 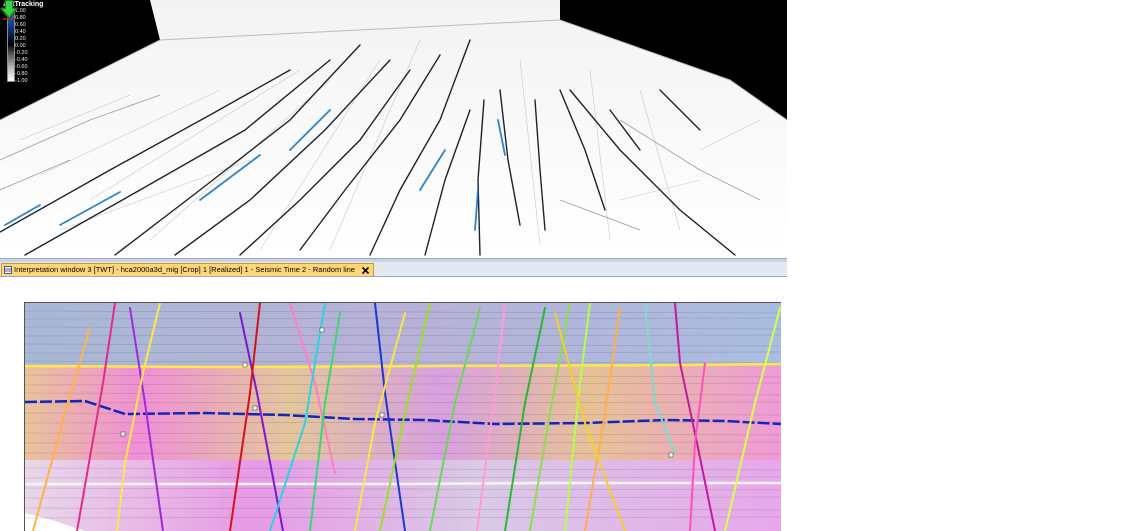 What do you see at coordinates (21, 53) in the screenshot?
I see `legend-tick: -0.20` at bounding box center [21, 53].